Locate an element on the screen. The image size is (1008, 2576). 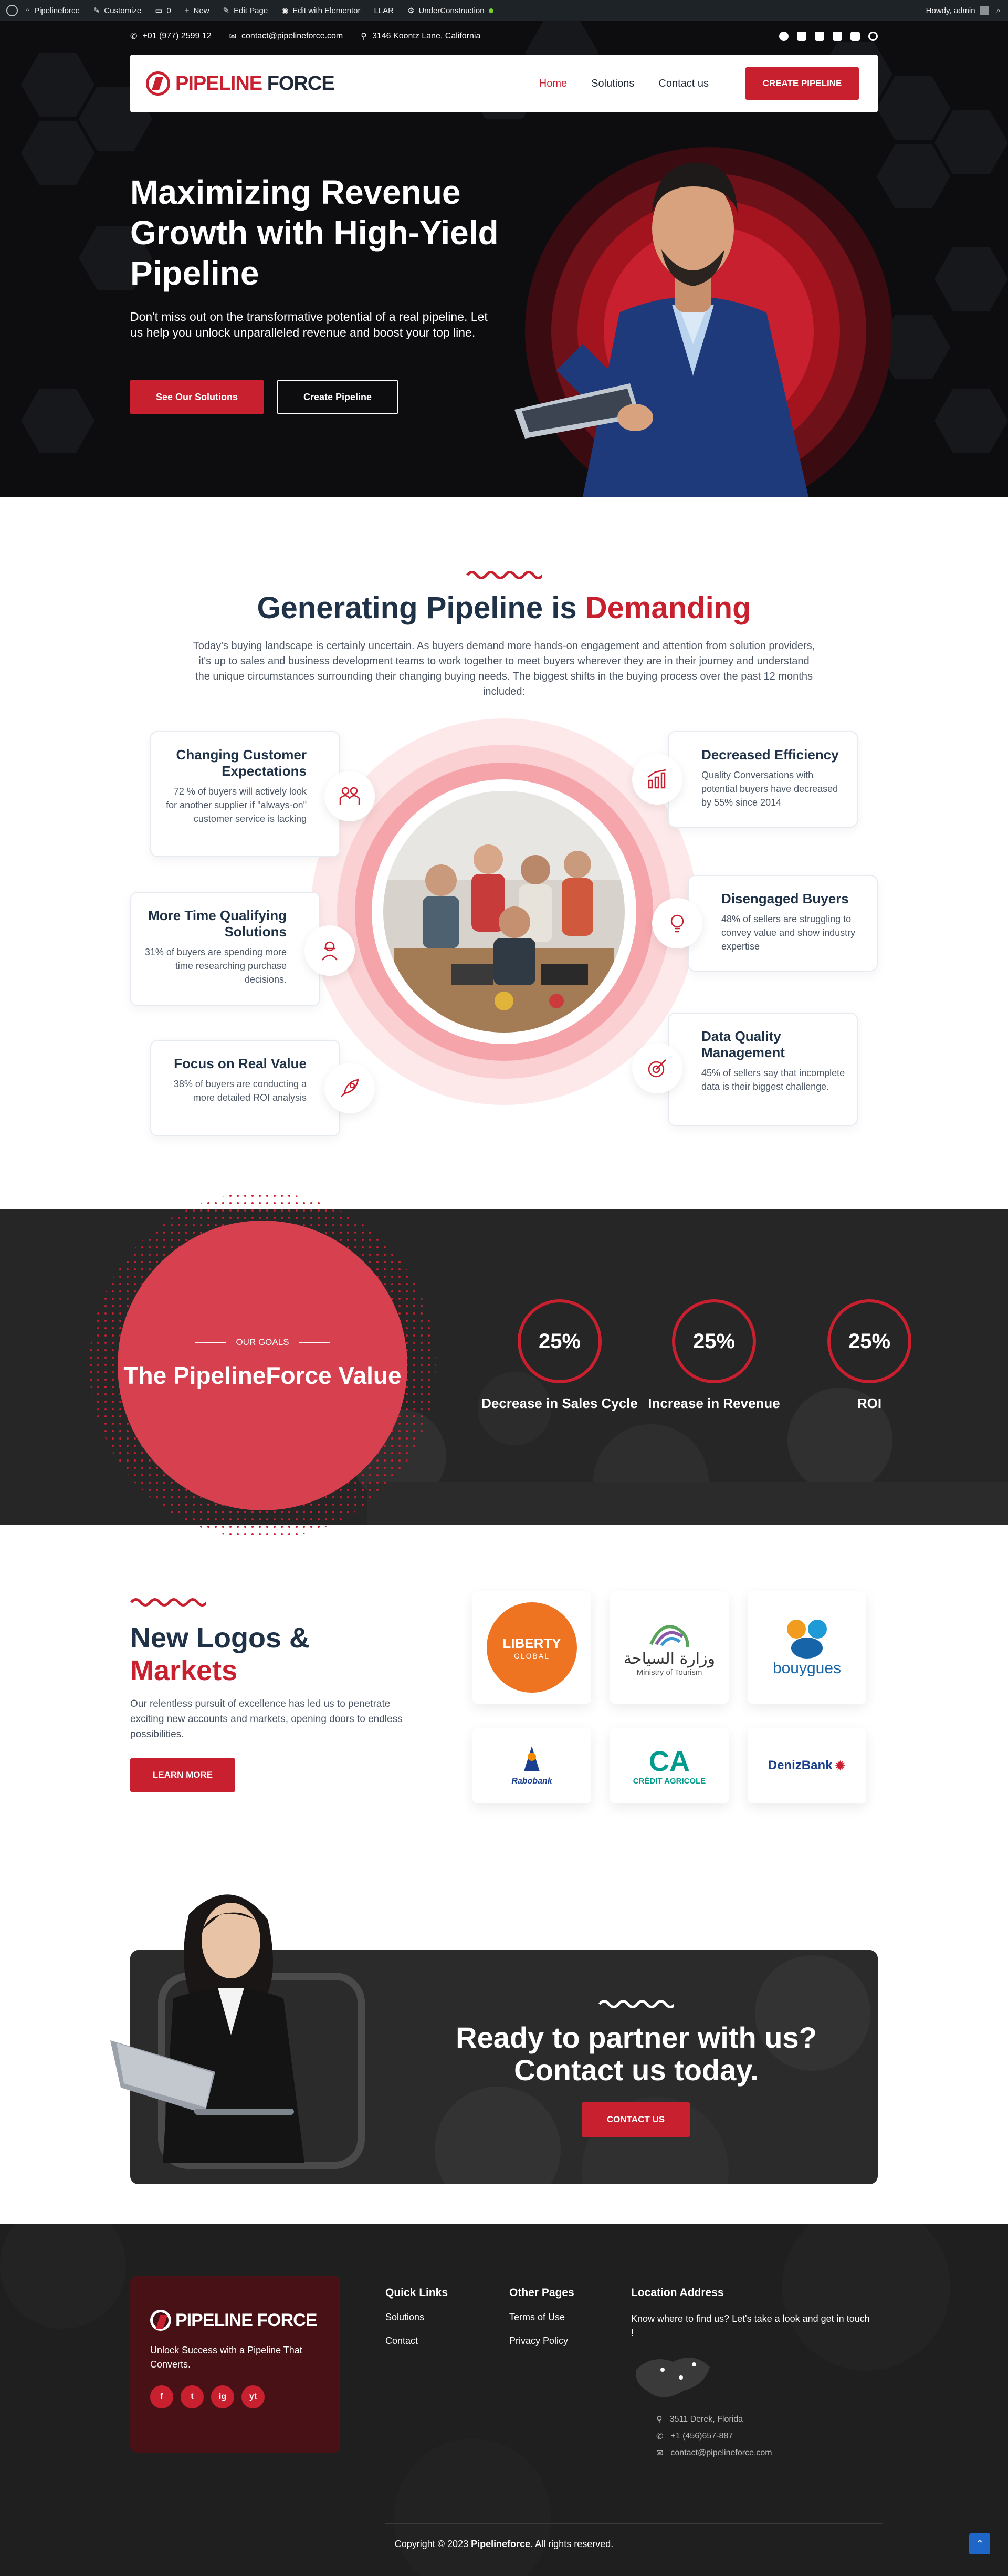
facebook-icon is located at coordinates (784, 36).